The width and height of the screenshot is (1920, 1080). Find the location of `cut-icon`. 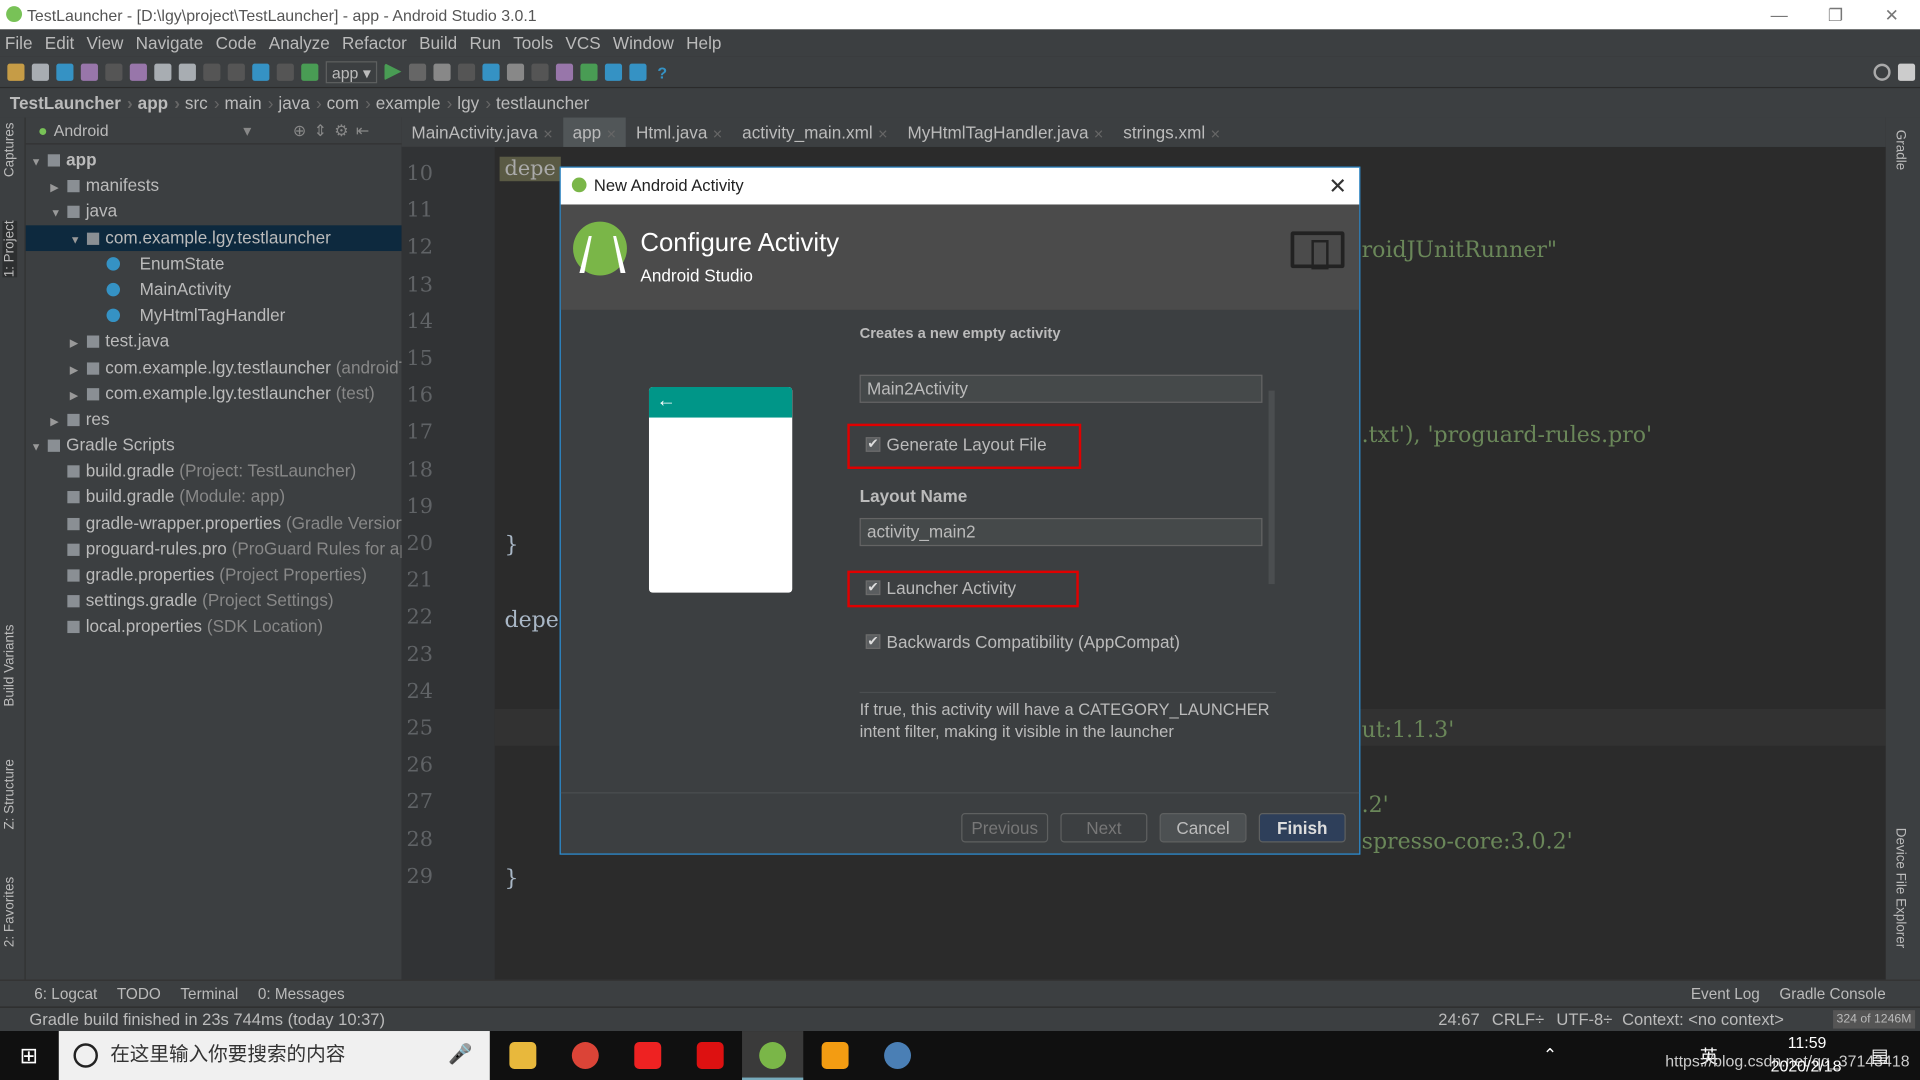

cut-icon is located at coordinates (138, 72).